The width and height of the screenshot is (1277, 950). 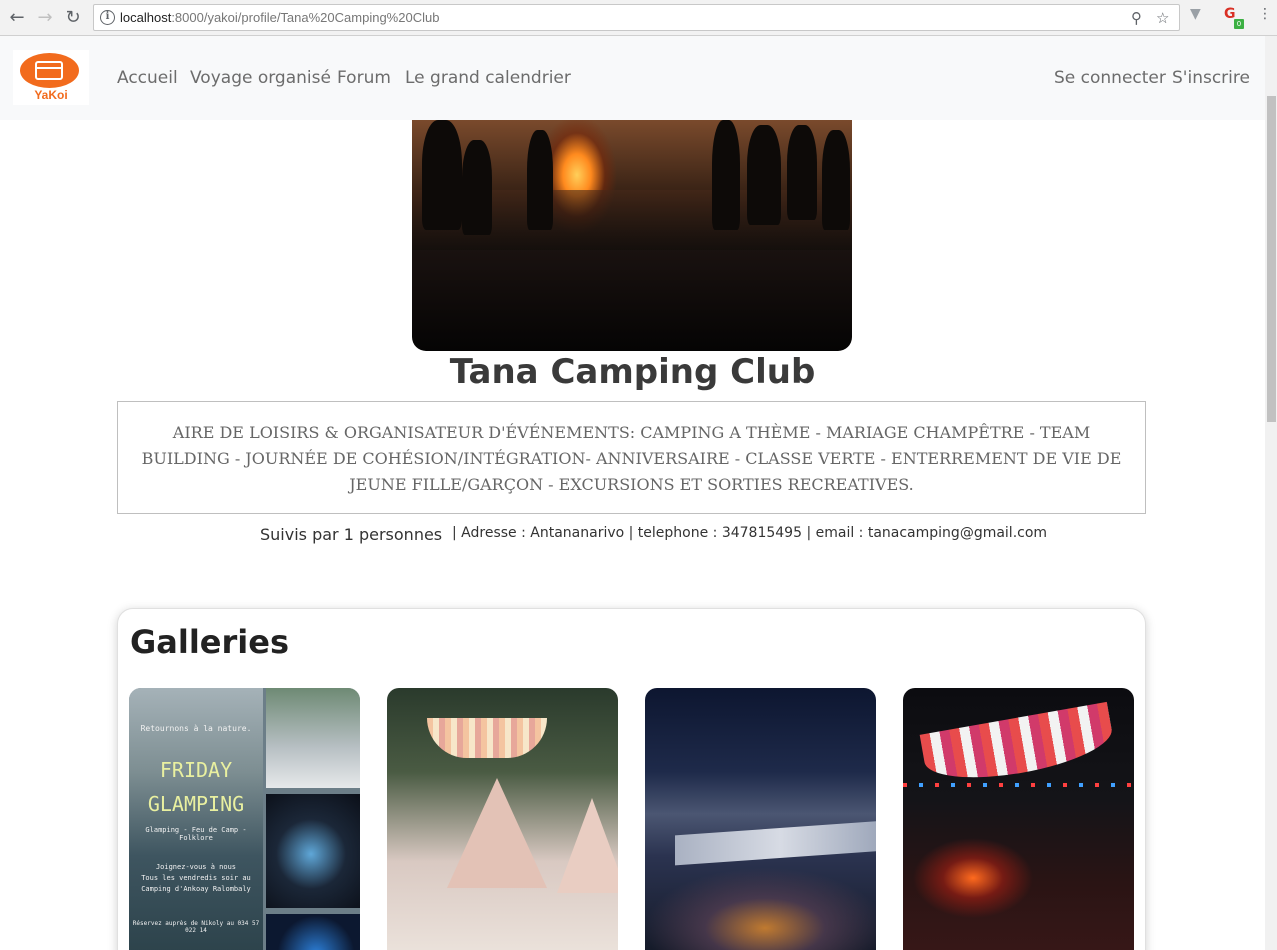 I want to click on zoom-icon: ⚲, so click(x=1136, y=18).